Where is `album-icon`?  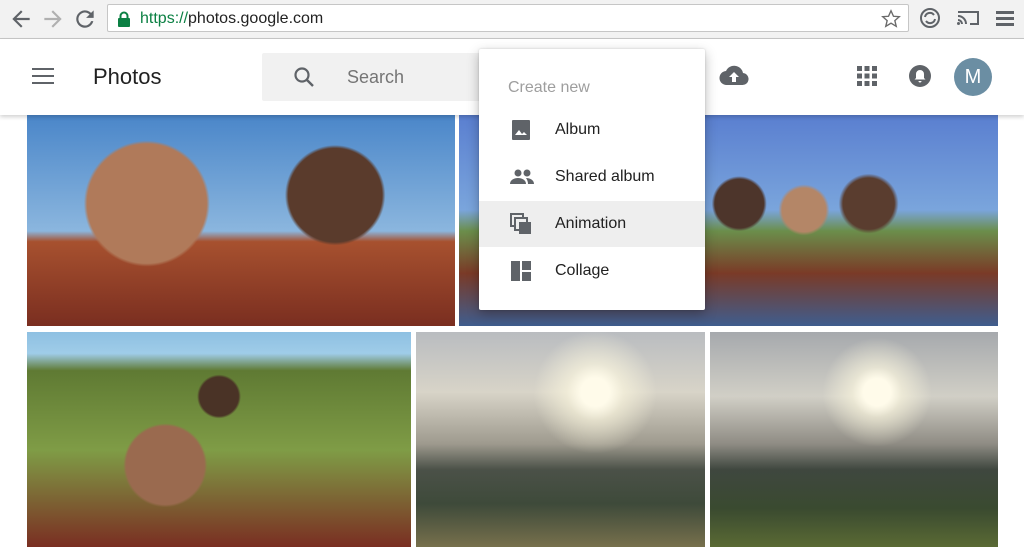
album-icon is located at coordinates (521, 132).